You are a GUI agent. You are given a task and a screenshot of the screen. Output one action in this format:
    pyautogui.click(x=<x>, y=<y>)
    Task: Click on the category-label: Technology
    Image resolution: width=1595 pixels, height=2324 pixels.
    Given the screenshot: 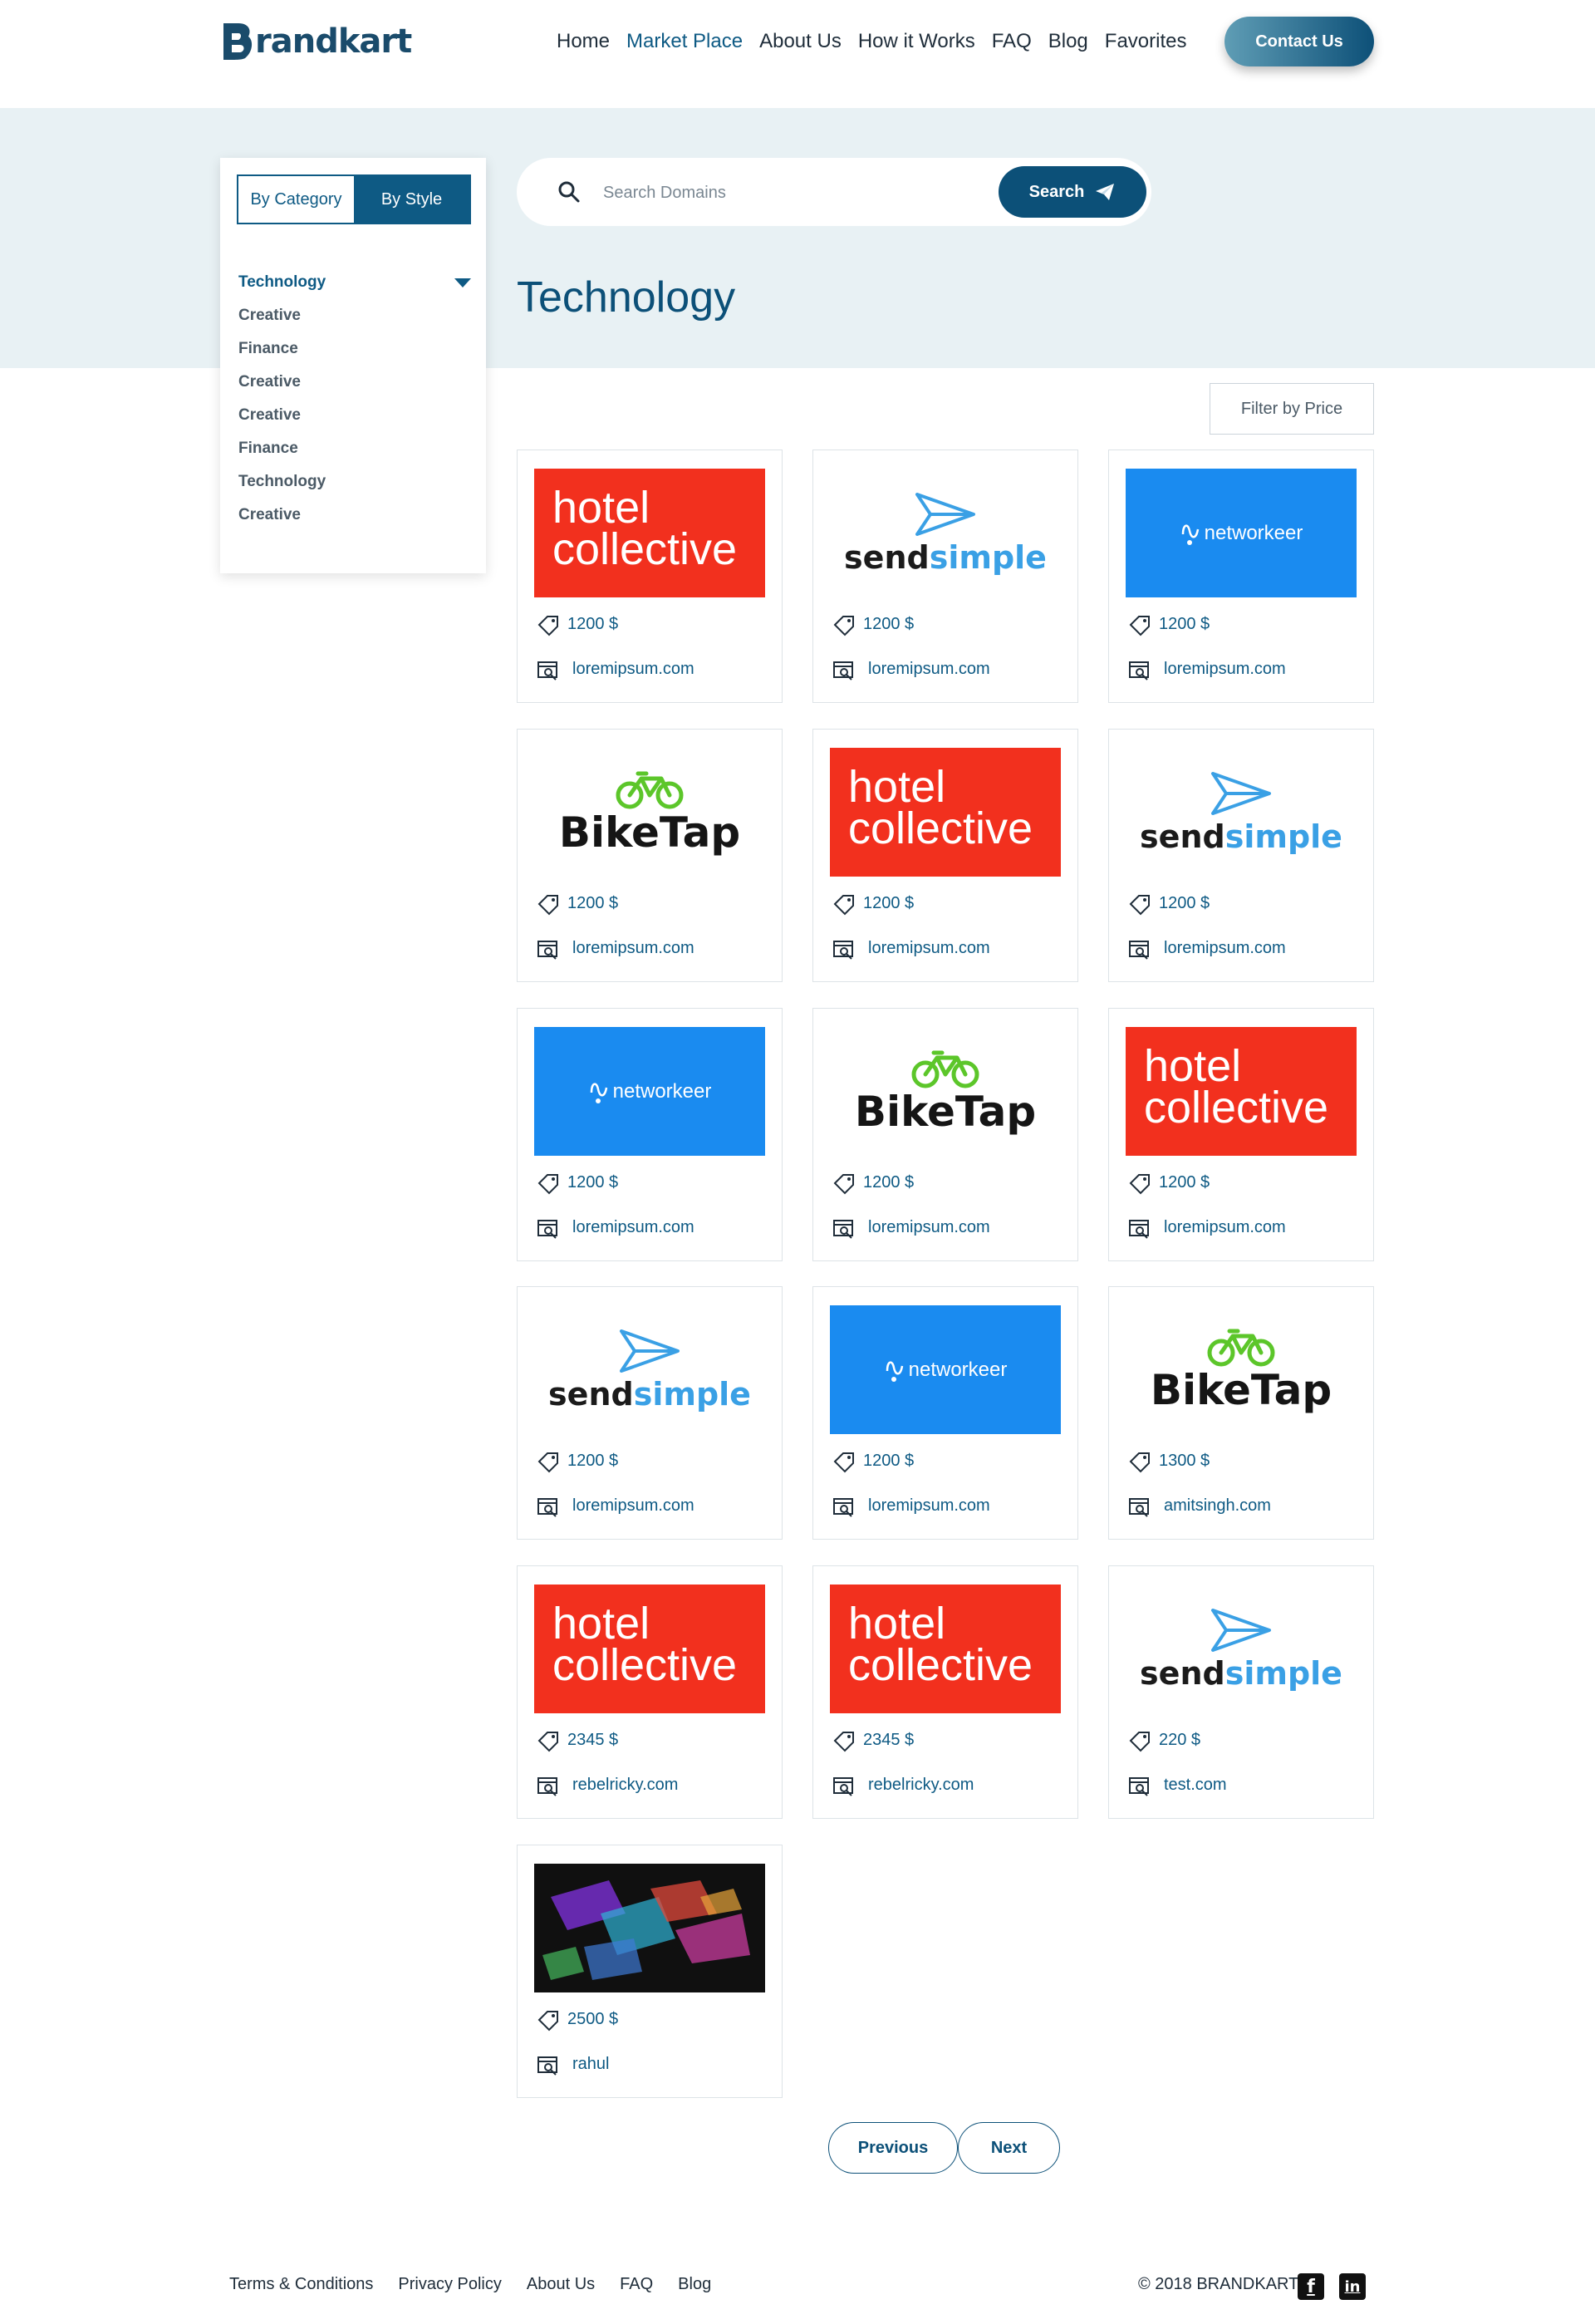 What is the action you would take?
    pyautogui.click(x=282, y=282)
    